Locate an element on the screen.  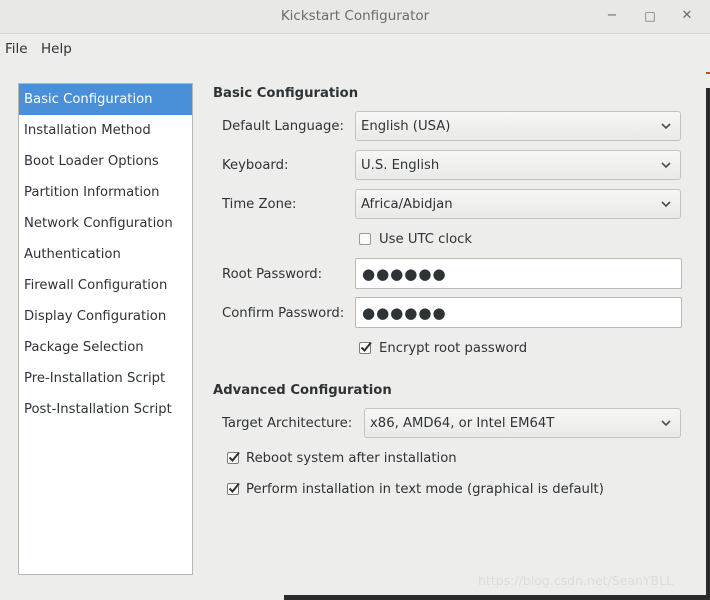
title-bar: Kickstart Configurator − □ ✕ is located at coordinates (355, 17).